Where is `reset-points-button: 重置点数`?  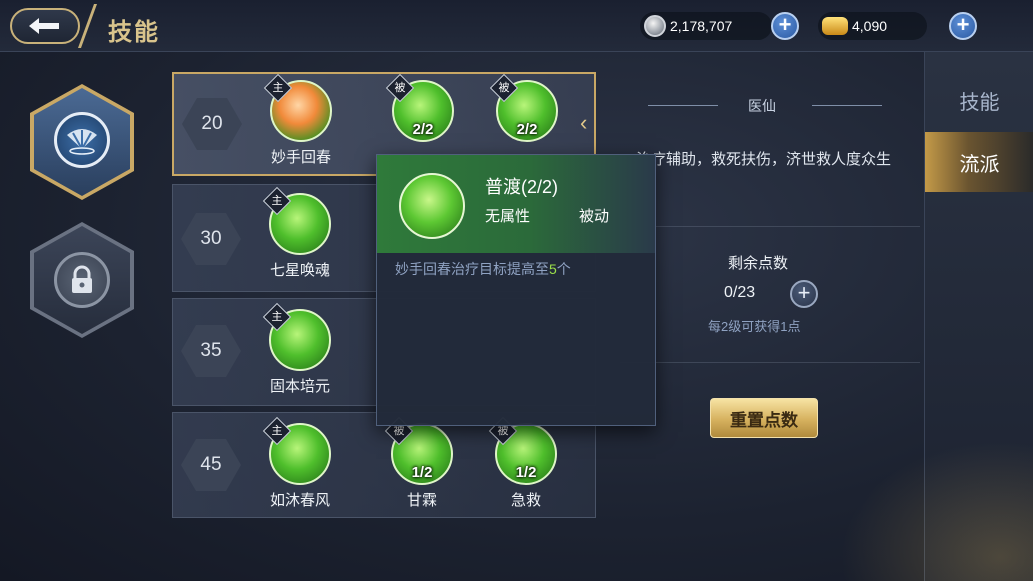
reset-points-button: 重置点数 is located at coordinates (764, 418).